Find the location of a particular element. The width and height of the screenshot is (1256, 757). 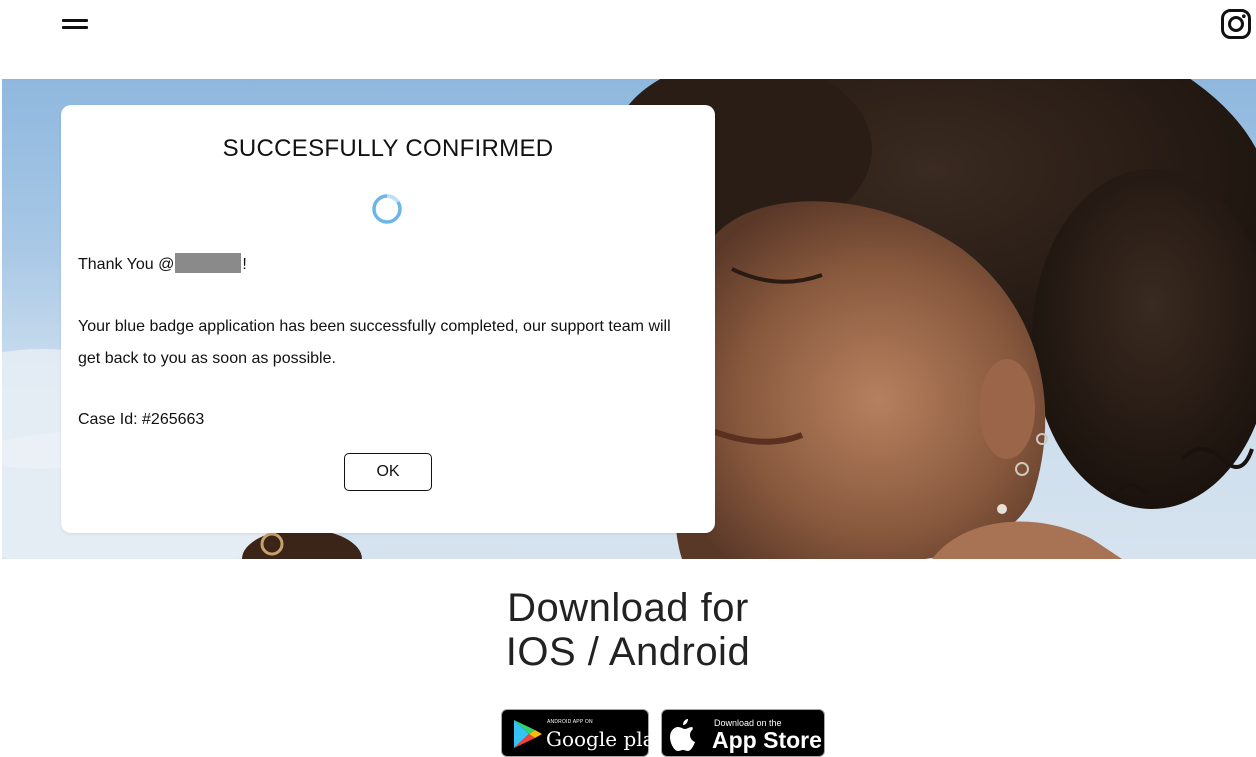

instagram-icon is located at coordinates (1236, 24).